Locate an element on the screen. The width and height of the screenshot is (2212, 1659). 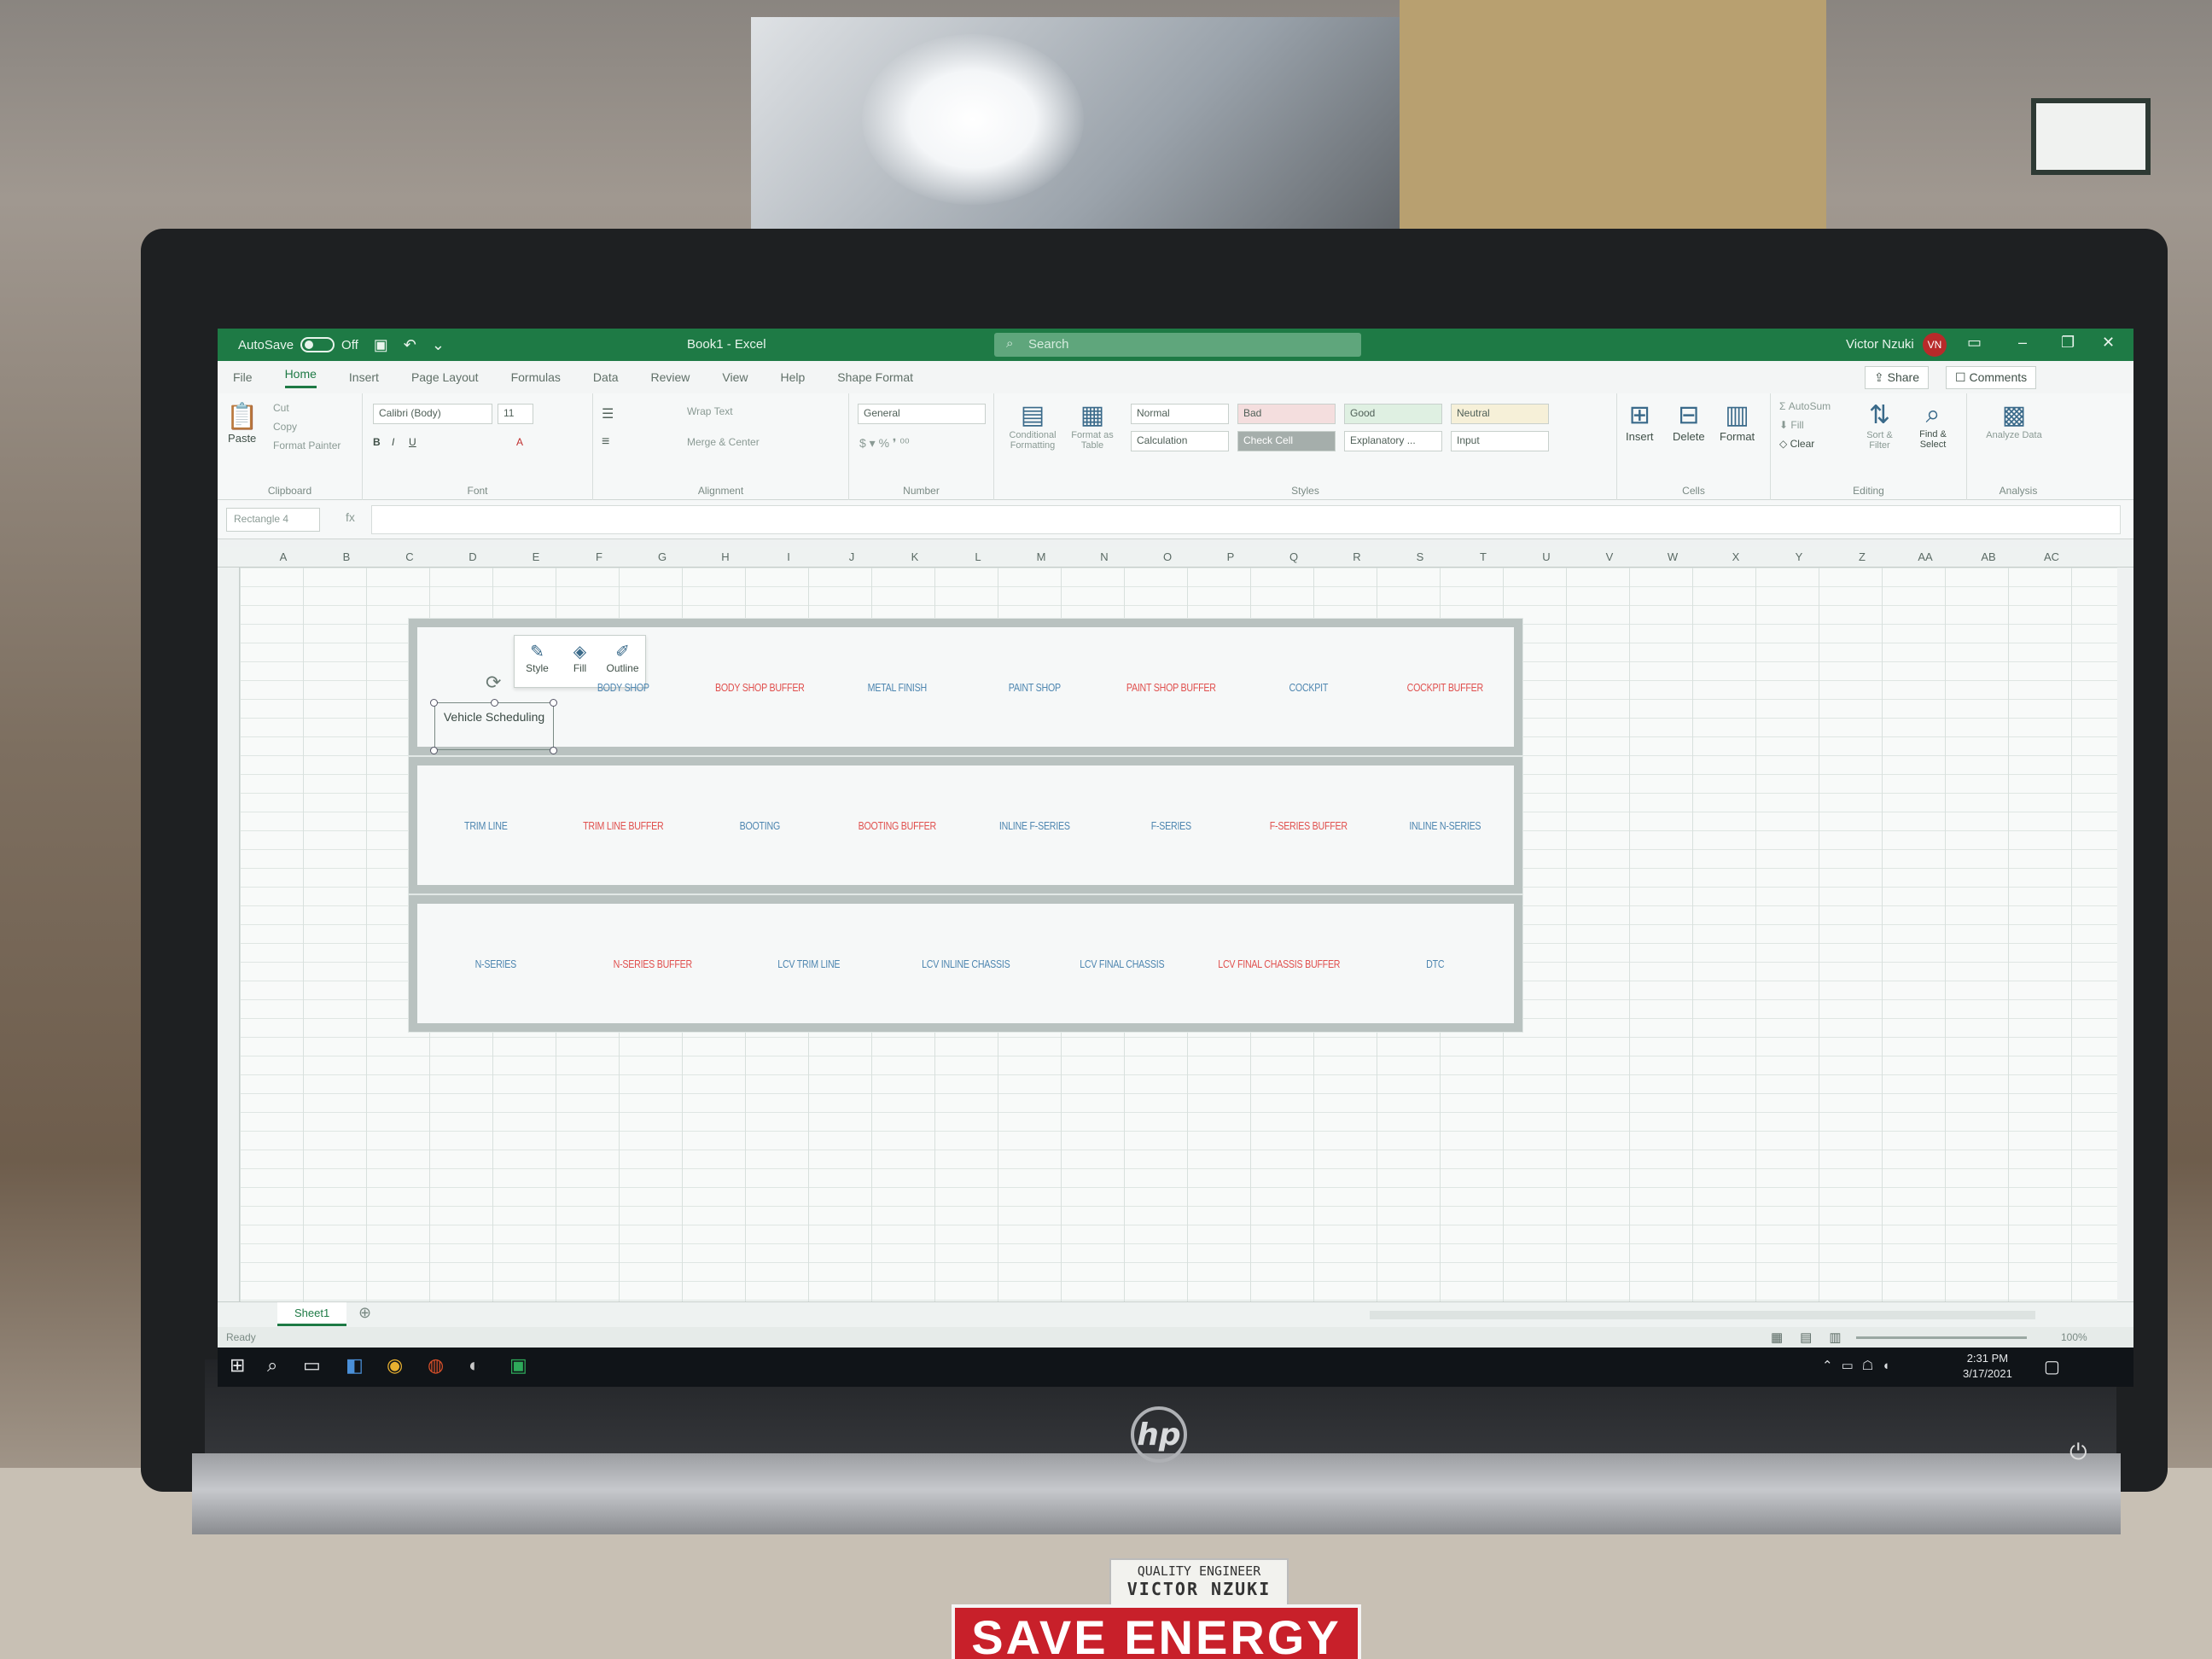
cell-style-normal: Normal is located at coordinates (1180, 414).